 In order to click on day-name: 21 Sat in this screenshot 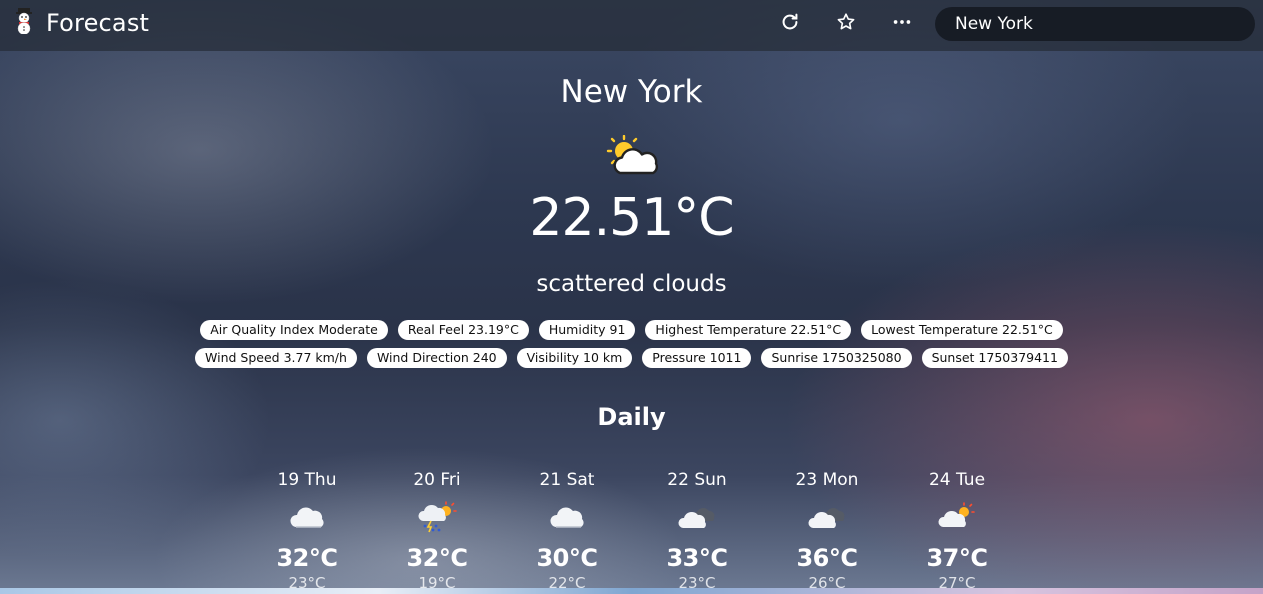, I will do `click(567, 480)`.